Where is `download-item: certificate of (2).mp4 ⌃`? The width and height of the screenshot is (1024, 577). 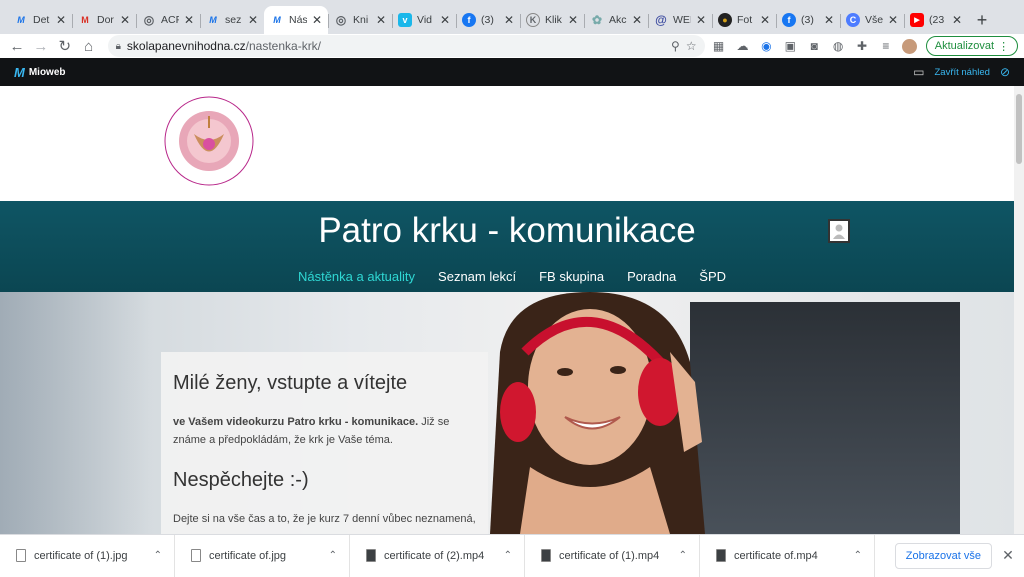
download-item: certificate of (2).mp4 ⌃ is located at coordinates (437, 555).